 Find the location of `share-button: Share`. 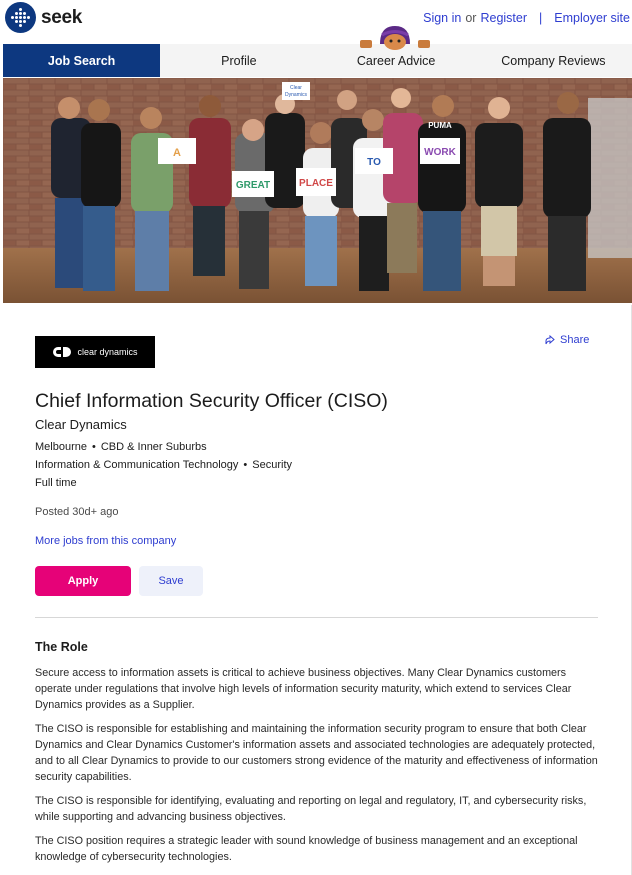

share-button: Share is located at coordinates (567, 340).